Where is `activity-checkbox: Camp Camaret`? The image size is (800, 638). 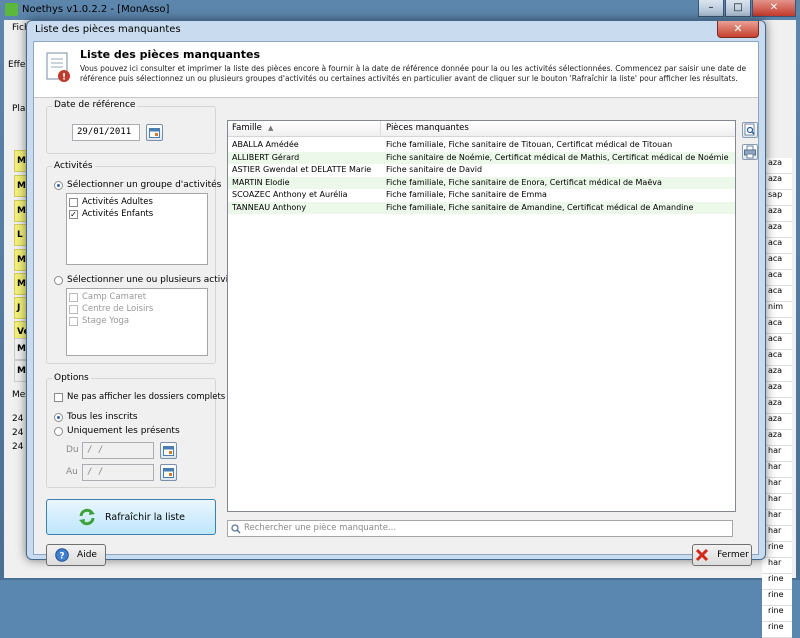 activity-checkbox: Camp Camaret is located at coordinates (137, 297).